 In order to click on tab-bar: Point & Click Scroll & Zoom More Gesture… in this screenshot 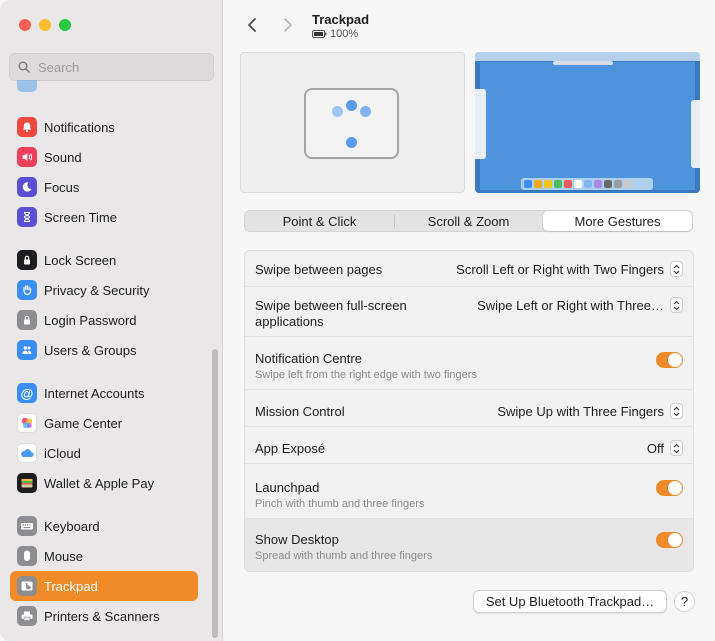, I will do `click(468, 221)`.